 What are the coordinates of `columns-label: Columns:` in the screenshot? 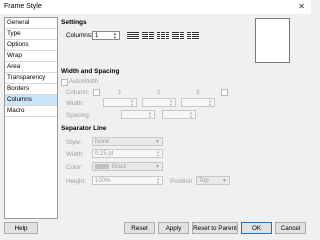 It's located at (79, 35).